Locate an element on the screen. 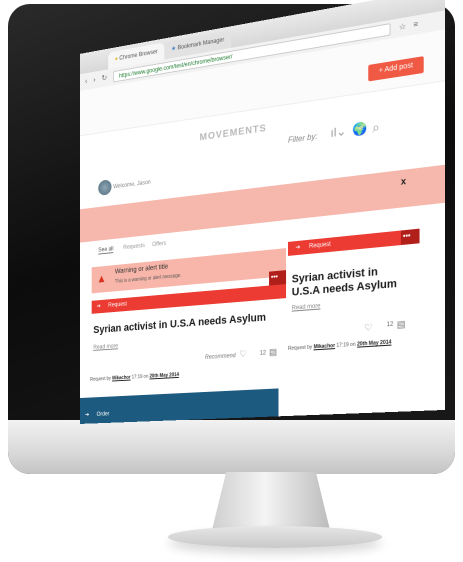  bookmark-star-icon: ☆ is located at coordinates (402, 27).